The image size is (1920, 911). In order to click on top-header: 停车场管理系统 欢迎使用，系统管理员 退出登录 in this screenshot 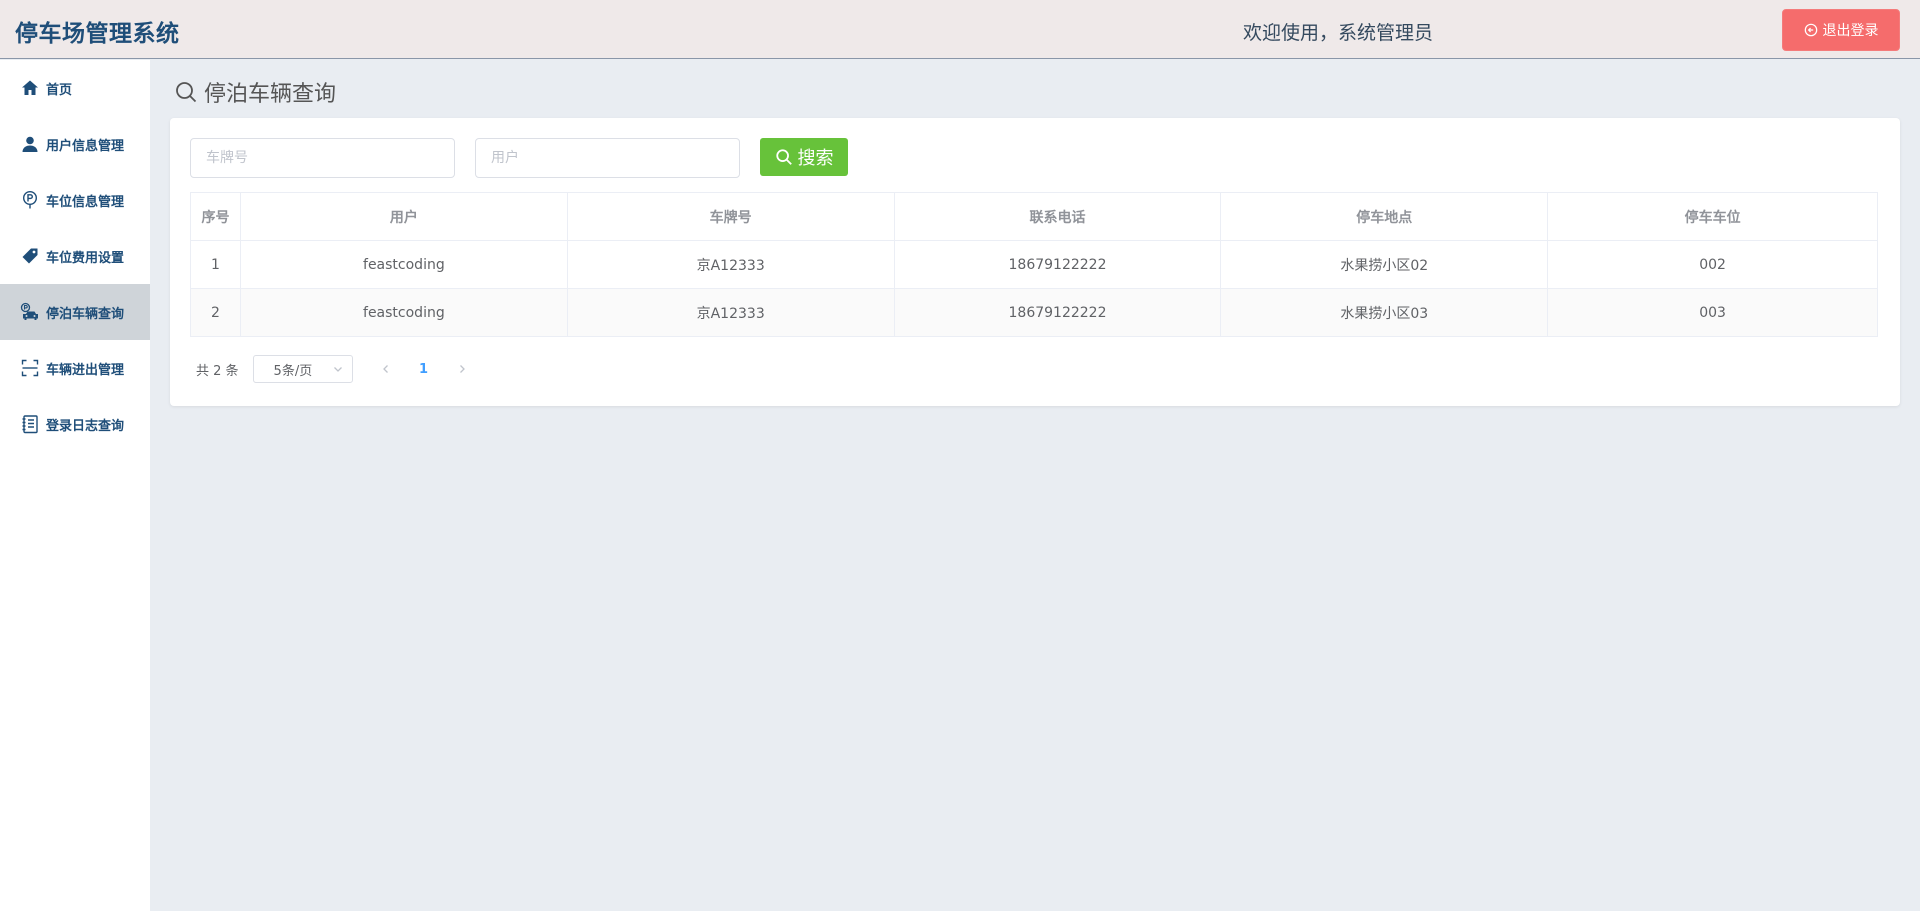, I will do `click(960, 29)`.